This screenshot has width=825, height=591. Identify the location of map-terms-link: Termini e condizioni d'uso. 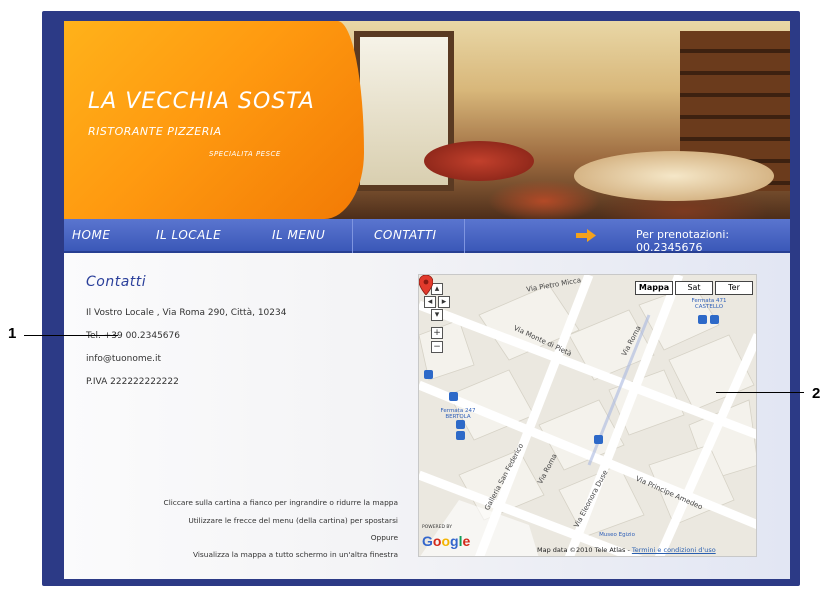
(674, 550).